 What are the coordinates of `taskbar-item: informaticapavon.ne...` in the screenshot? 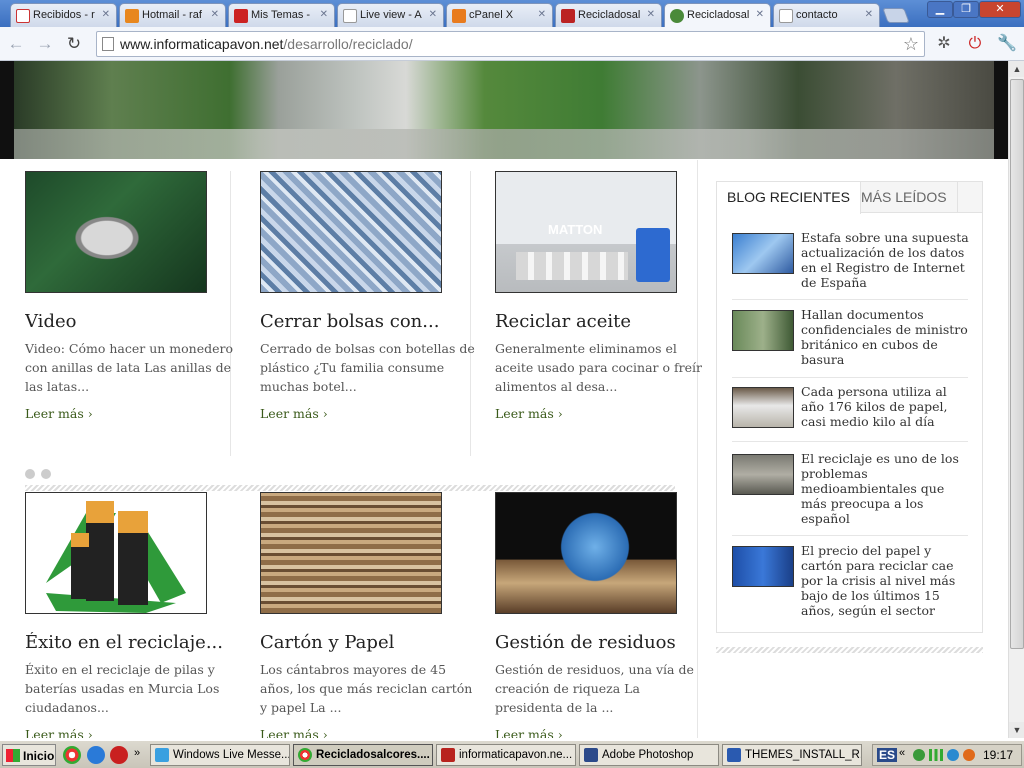 It's located at (506, 755).